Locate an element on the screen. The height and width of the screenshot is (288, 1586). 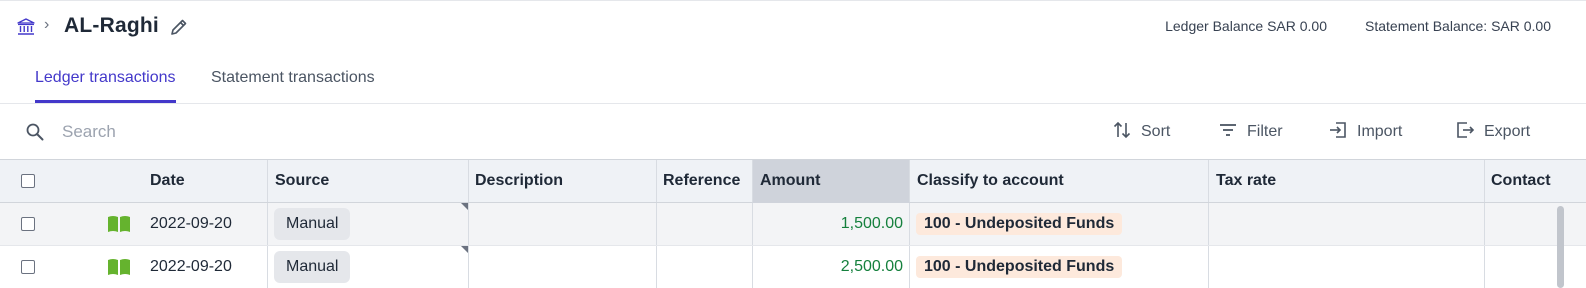
page-title: AL-Raghi is located at coordinates (111, 25).